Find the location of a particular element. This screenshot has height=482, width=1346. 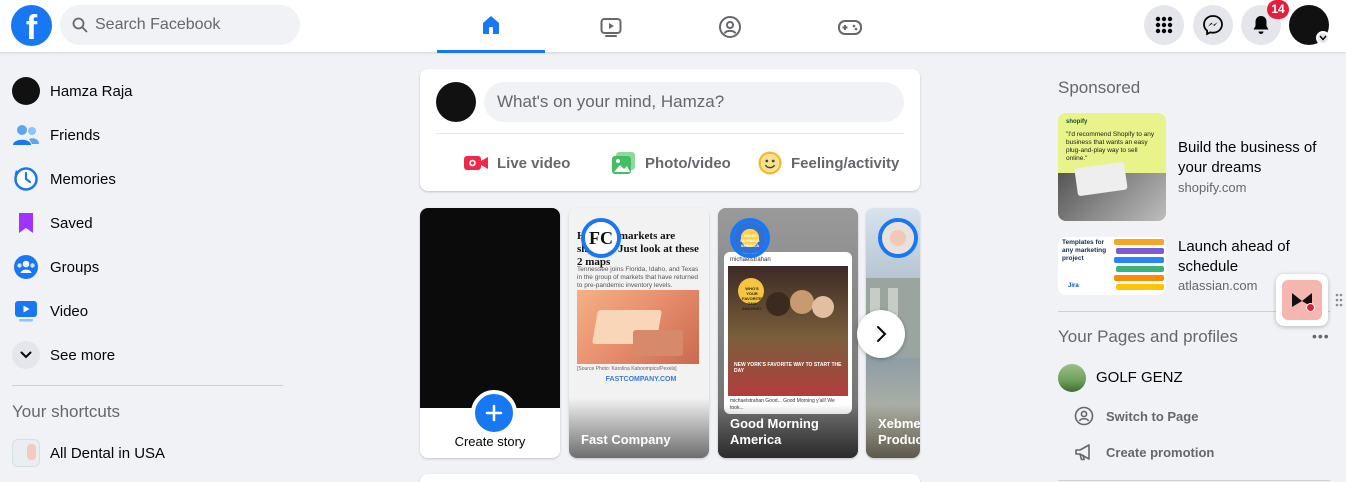

sidebar-item-label: See more is located at coordinates (83, 355).